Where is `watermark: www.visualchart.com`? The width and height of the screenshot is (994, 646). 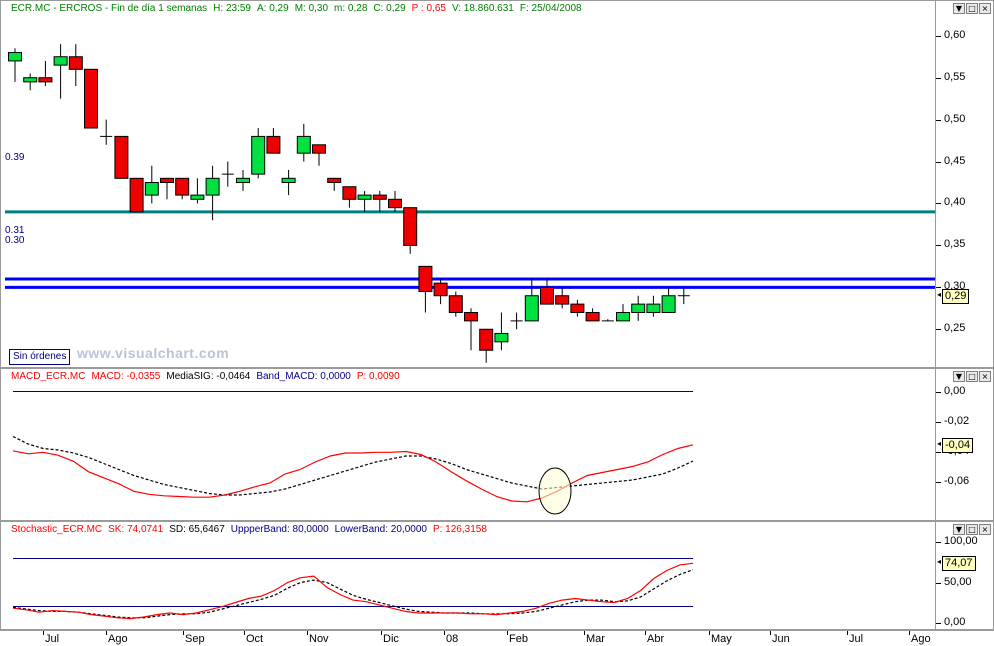 watermark: www.visualchart.com is located at coordinates (153, 353).